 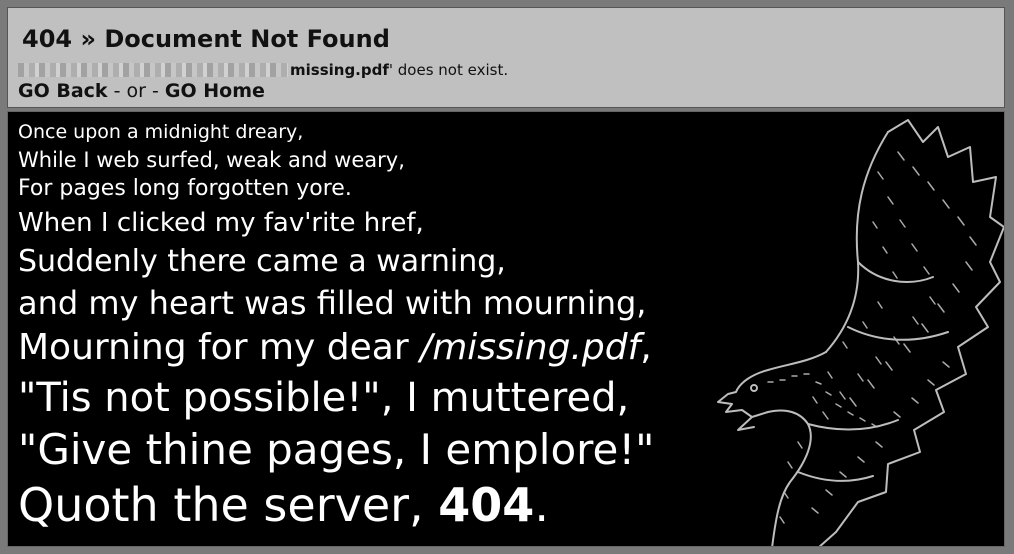 What do you see at coordinates (228, 505) in the screenshot?
I see `poem-line-text: Quoth the server,` at bounding box center [228, 505].